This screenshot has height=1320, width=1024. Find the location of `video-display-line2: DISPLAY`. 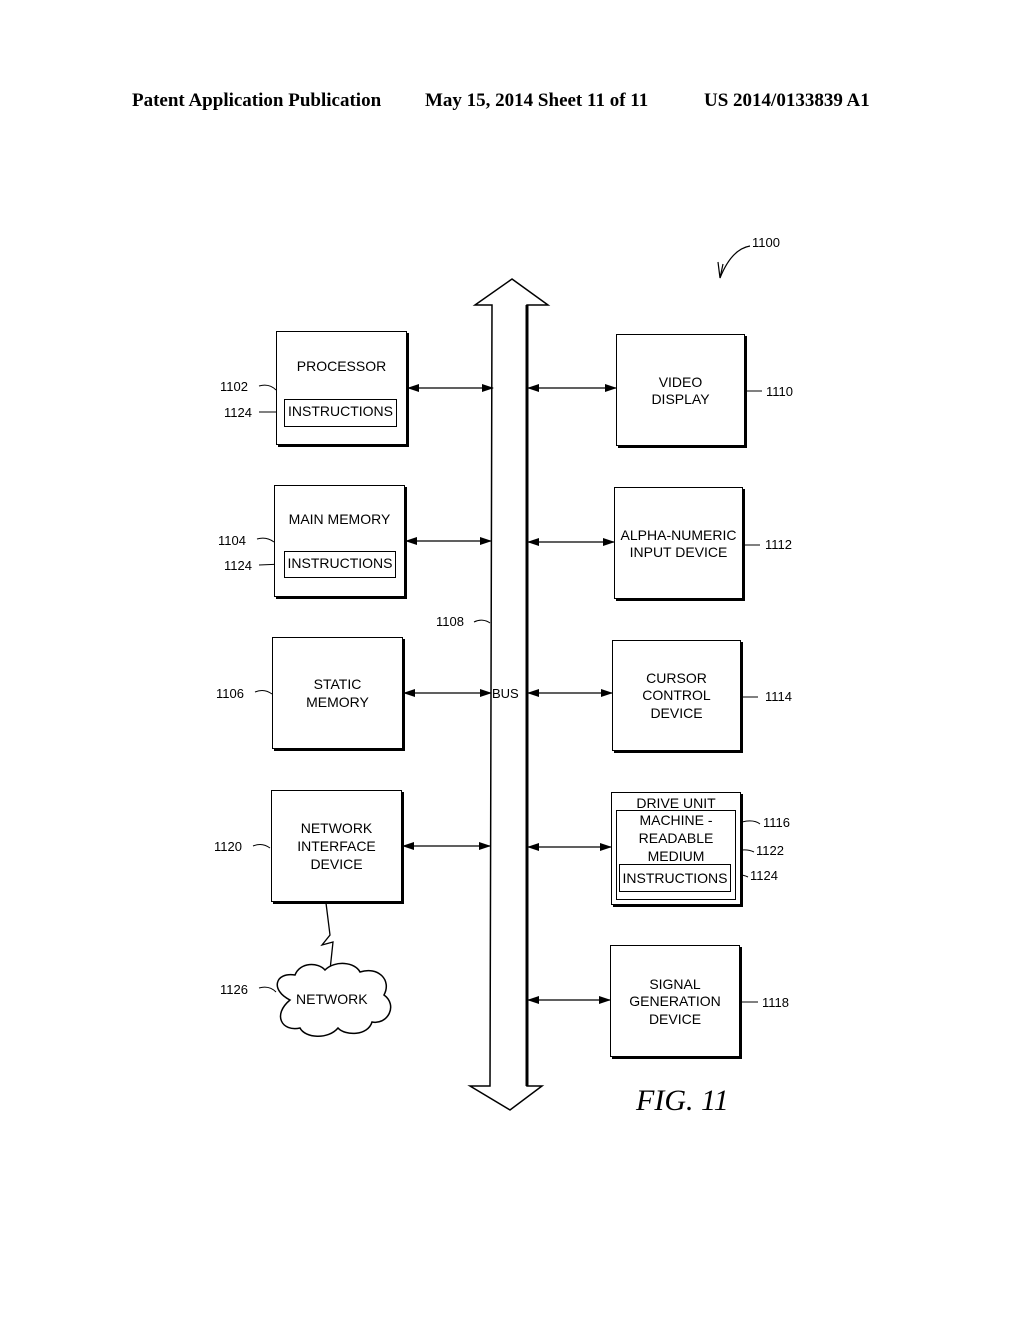

video-display-line2: DISPLAY is located at coordinates (680, 399).